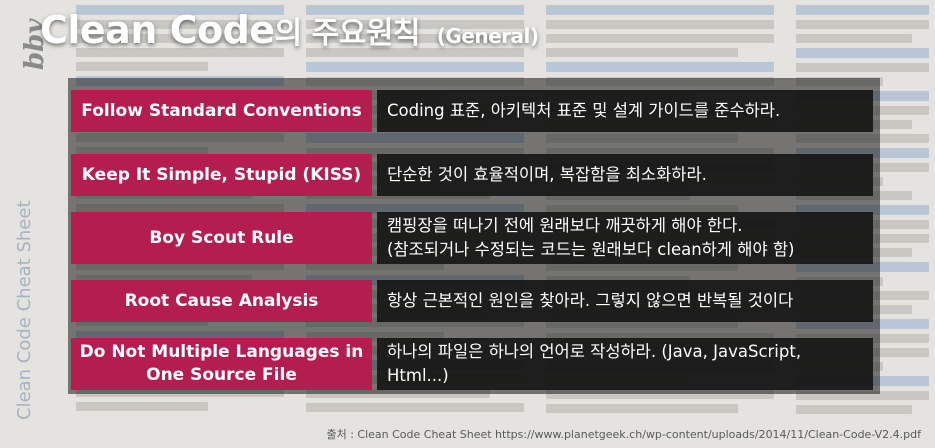 Image resolution: width=935 pixels, height=448 pixels. Describe the element at coordinates (591, 249) in the screenshot. I see `description-line: (참조되거나 수정되는 코드는 원래보다 clean하게 해야 함)` at that location.